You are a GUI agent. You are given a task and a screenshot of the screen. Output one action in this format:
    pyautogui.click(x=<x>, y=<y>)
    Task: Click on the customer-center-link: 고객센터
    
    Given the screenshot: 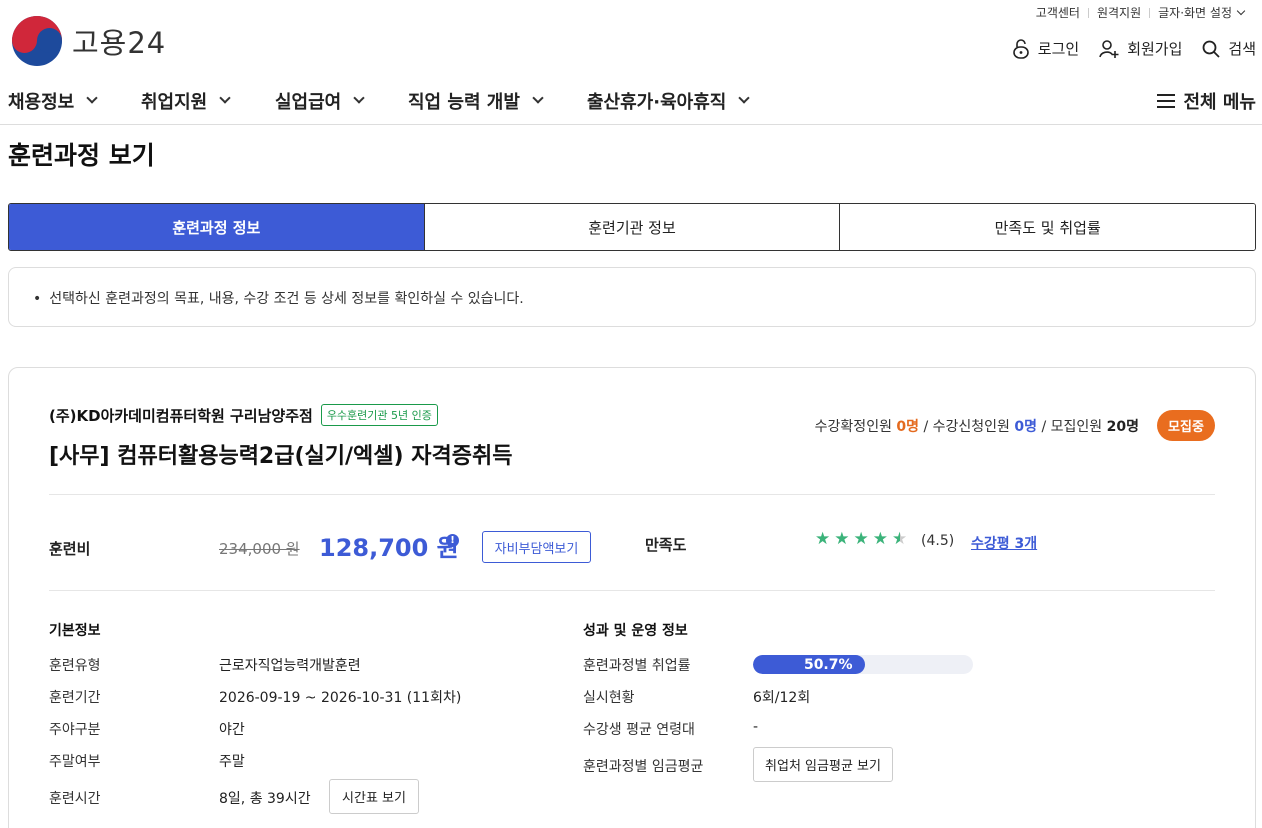 What is the action you would take?
    pyautogui.click(x=1058, y=12)
    